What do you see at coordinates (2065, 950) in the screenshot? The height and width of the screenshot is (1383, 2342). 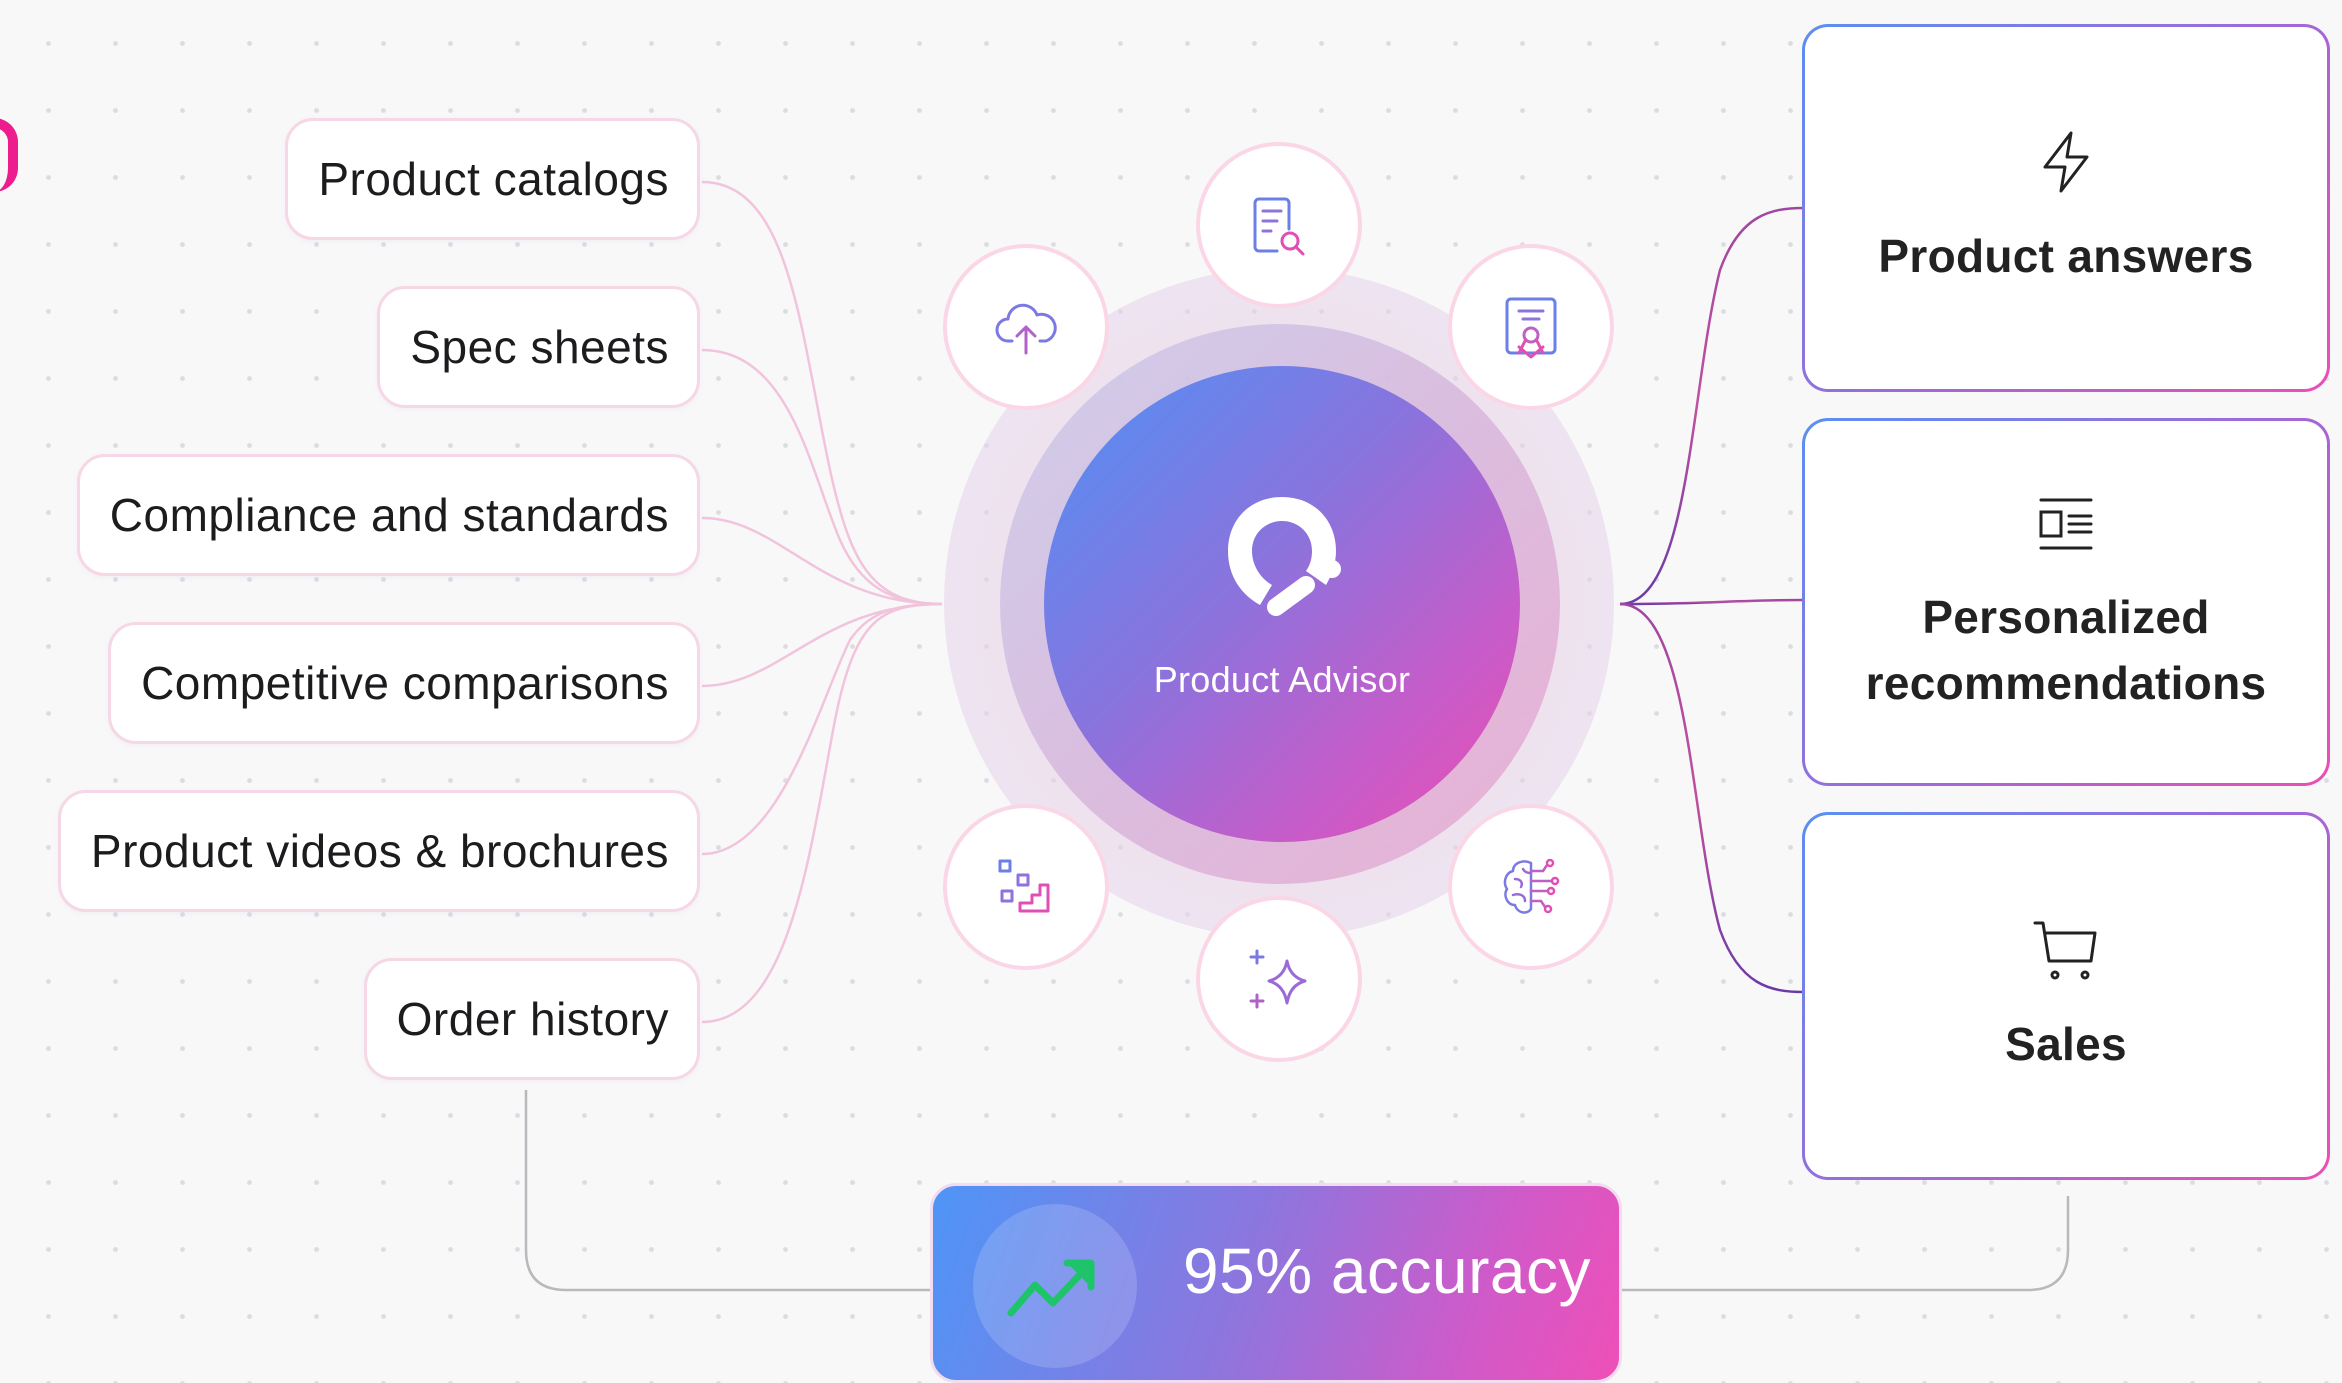 I see `cart-icon` at bounding box center [2065, 950].